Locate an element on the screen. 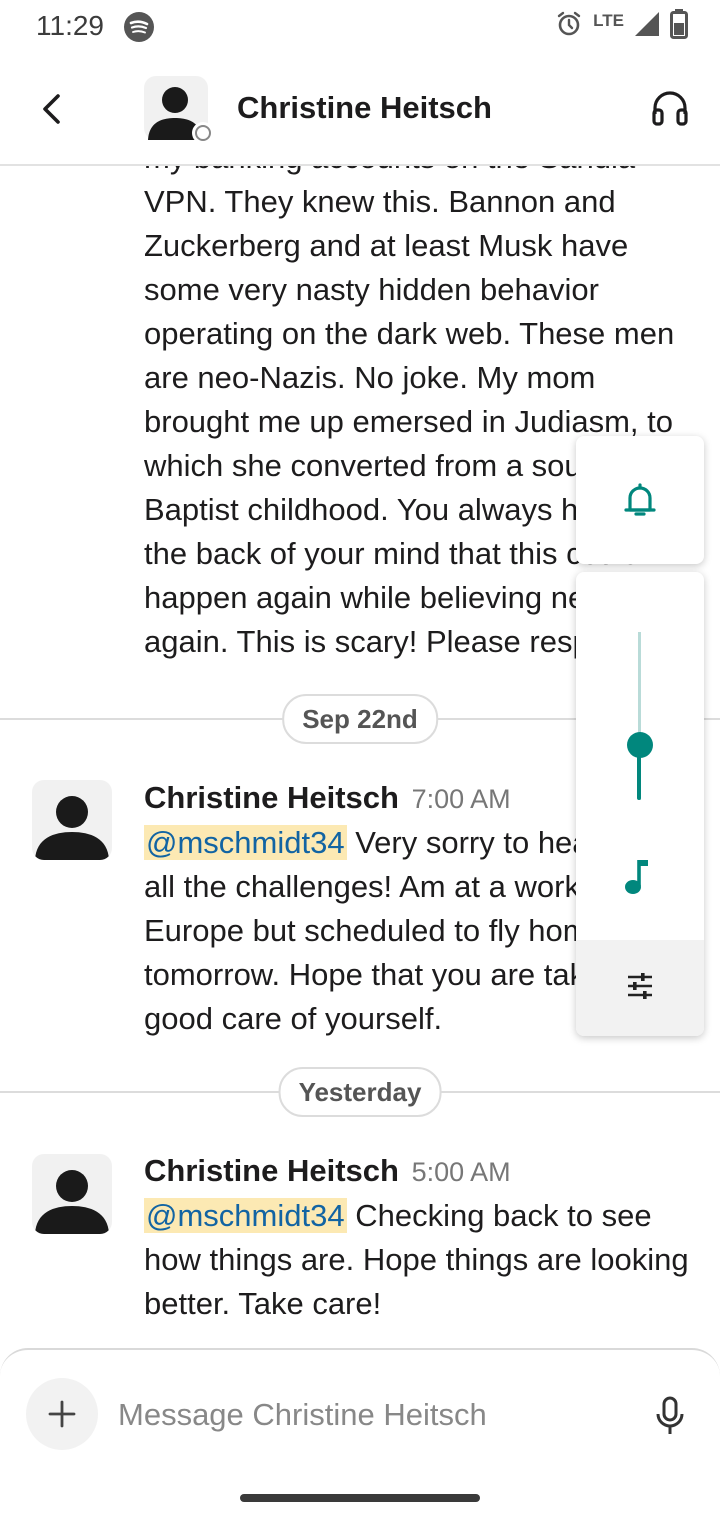 This screenshot has height=1522, width=720. volume-panel is located at coordinates (640, 804).